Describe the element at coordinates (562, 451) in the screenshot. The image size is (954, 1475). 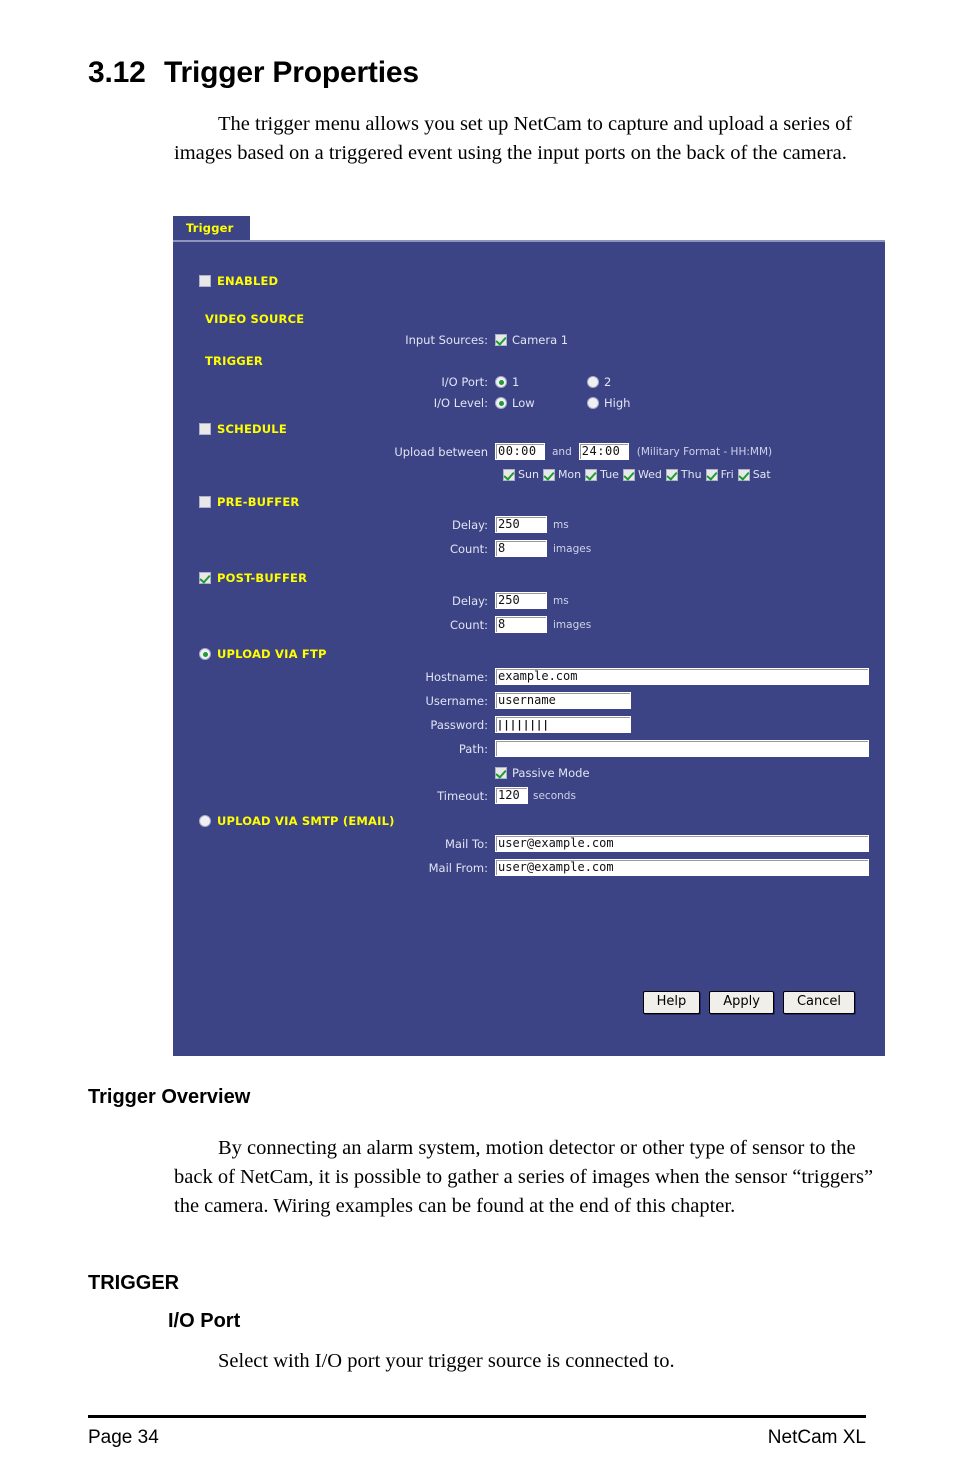
I see `schedule-and-label: and` at that location.